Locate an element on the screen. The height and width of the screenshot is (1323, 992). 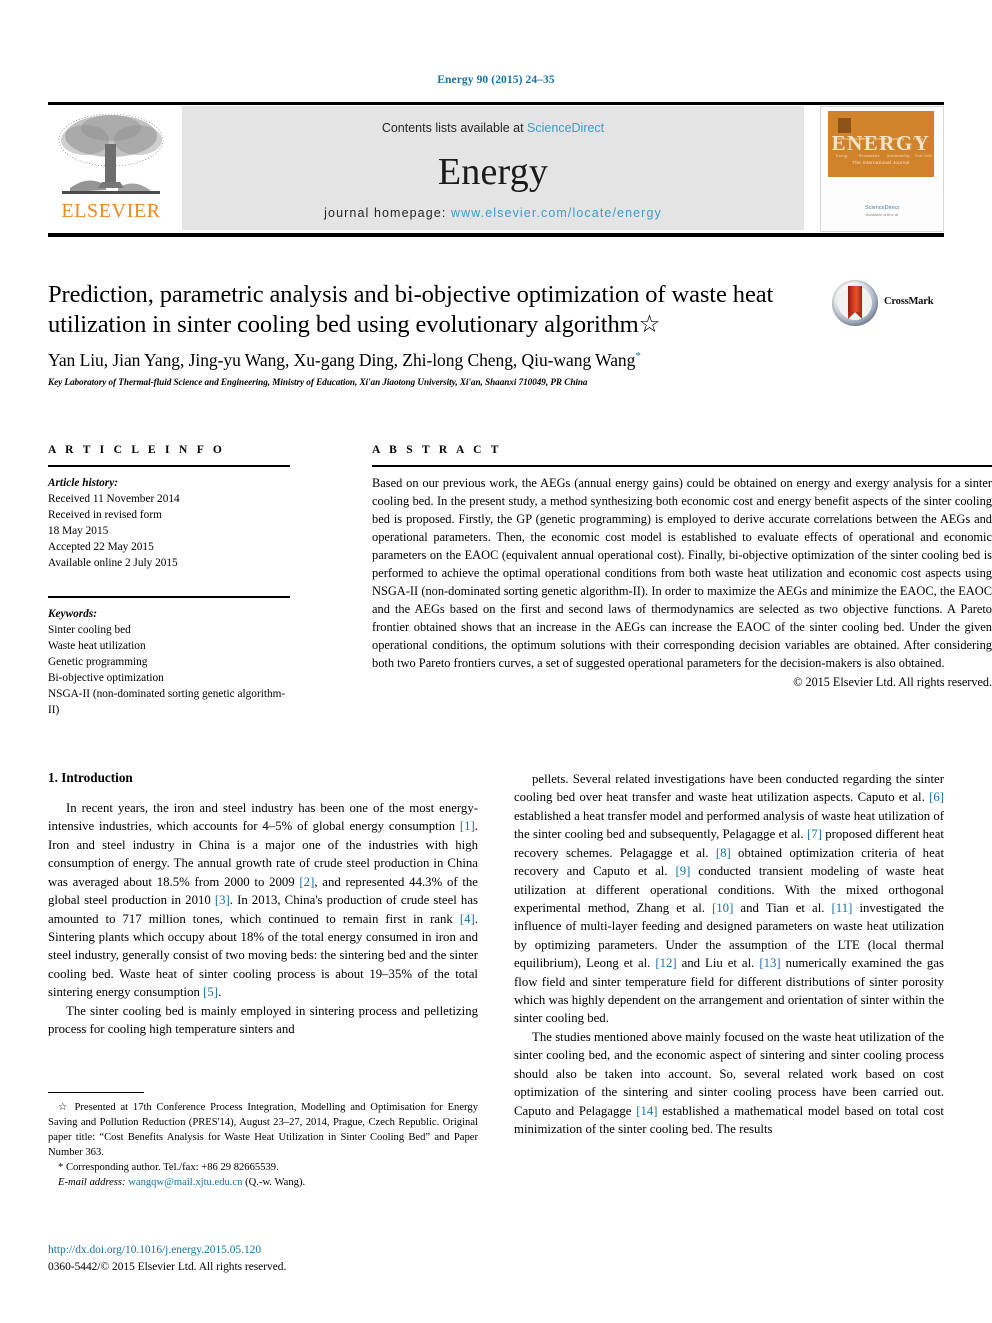
cover-bottom-label-3: Fuel Cells is located at coordinates (924, 156).